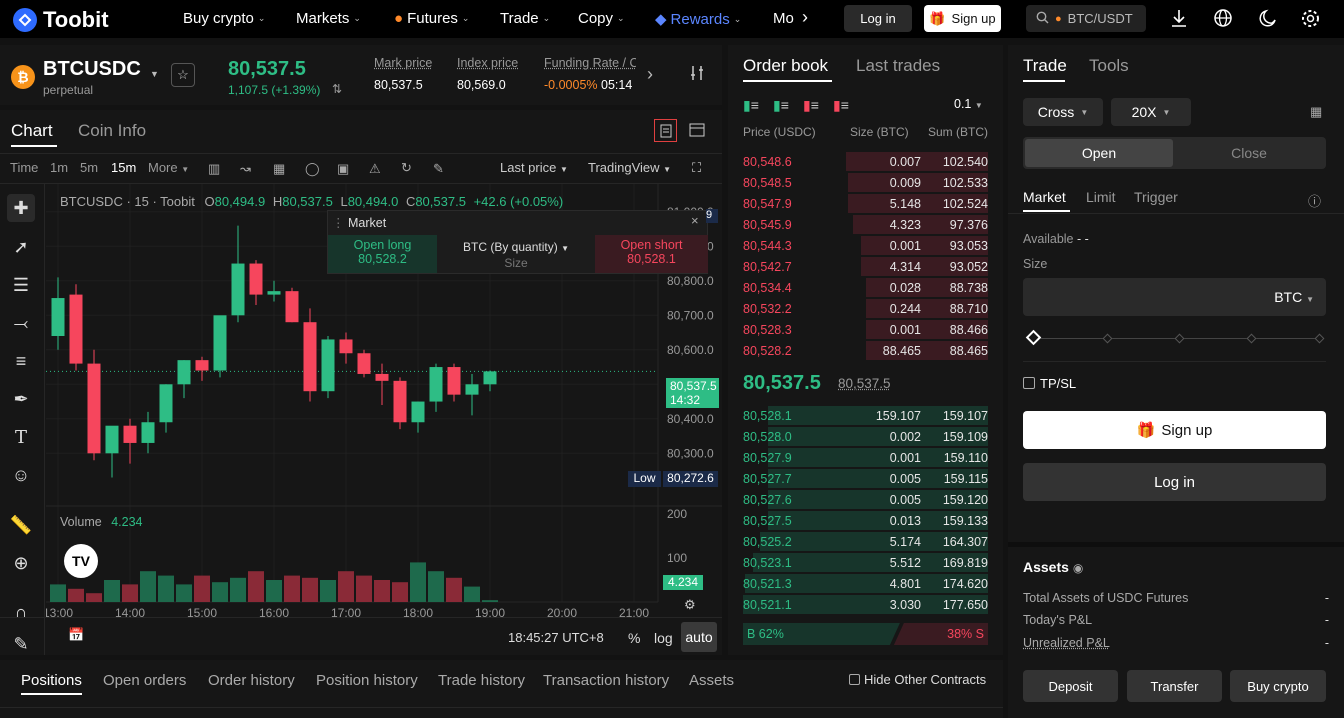 This screenshot has width=1344, height=718. What do you see at coordinates (865, 287) in the screenshot?
I see `ask-row: 80,534.4 0.028 88.738` at bounding box center [865, 287].